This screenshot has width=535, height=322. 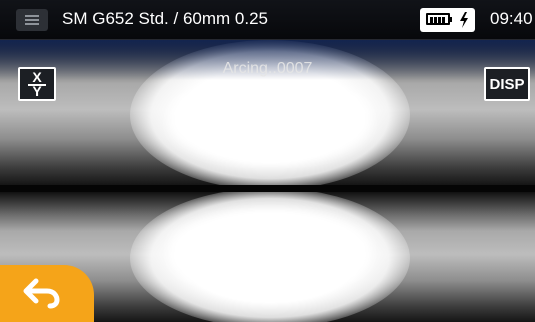 I want to click on display-button-label: DISP, so click(x=507, y=84).